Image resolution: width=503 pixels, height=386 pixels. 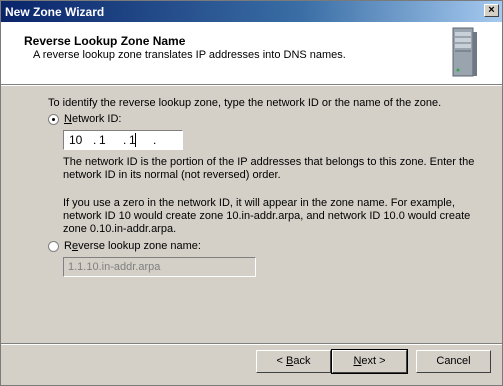 What do you see at coordinates (96, 119) in the screenshot?
I see `network-id-label-text: etwork ID:` at bounding box center [96, 119].